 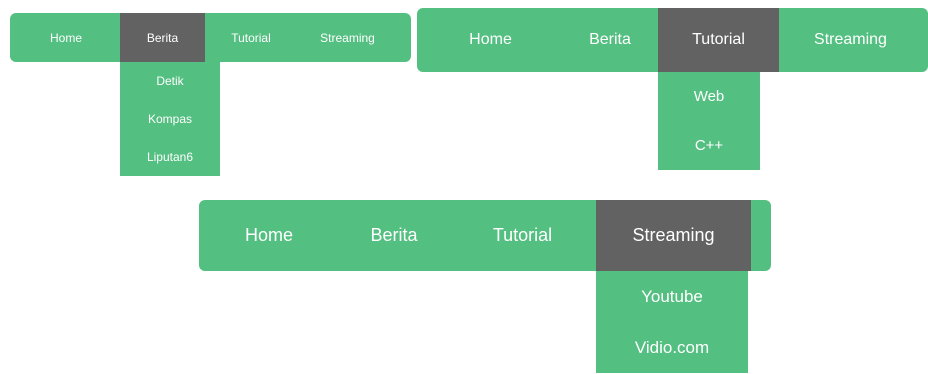 What do you see at coordinates (672, 347) in the screenshot?
I see `dropdown-item-vidio: Vidio.com` at bounding box center [672, 347].